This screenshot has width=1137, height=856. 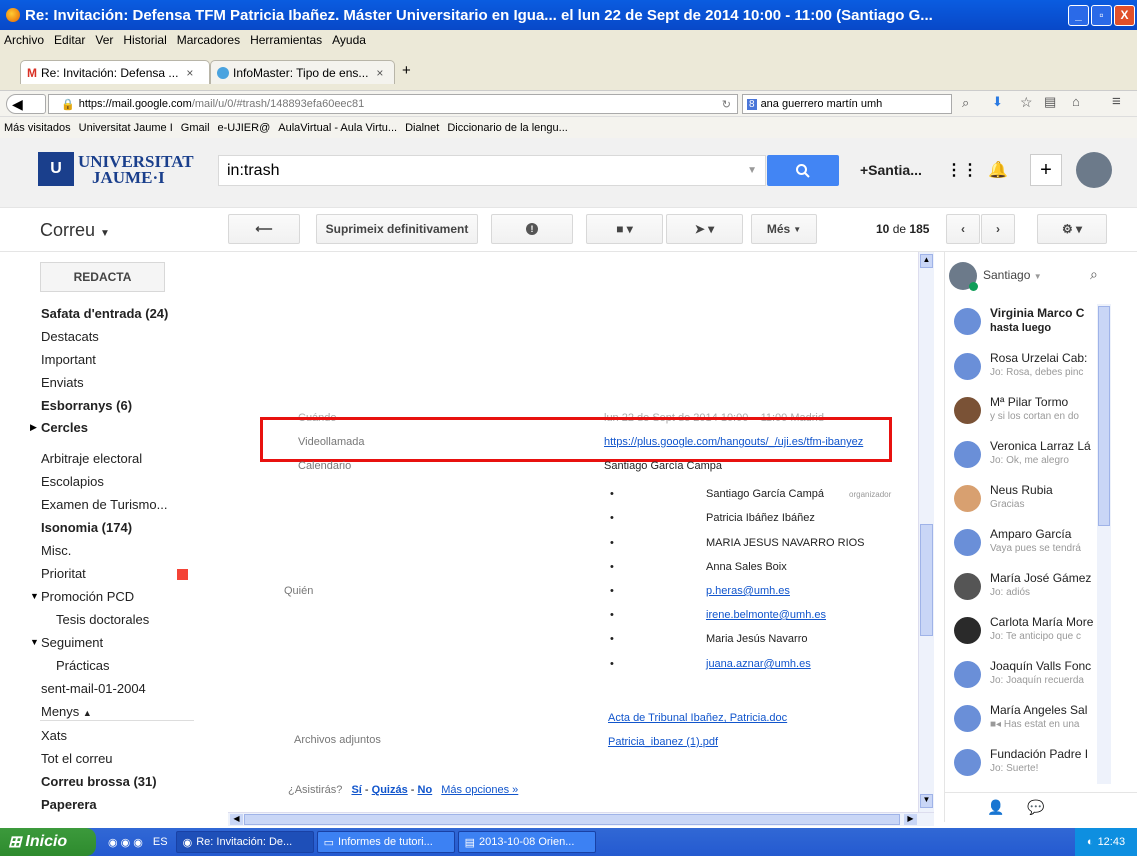 I want to click on search-icon: ⌕, so click(x=965, y=103).